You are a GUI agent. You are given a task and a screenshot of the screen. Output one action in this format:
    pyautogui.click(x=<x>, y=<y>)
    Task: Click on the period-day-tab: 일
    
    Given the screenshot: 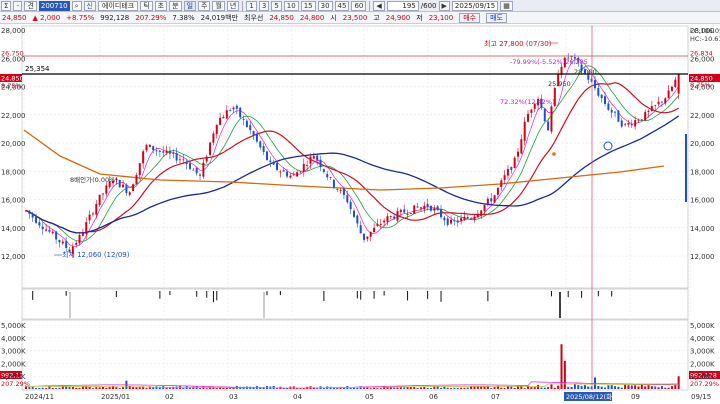 What is the action you would take?
    pyautogui.click(x=190, y=5)
    